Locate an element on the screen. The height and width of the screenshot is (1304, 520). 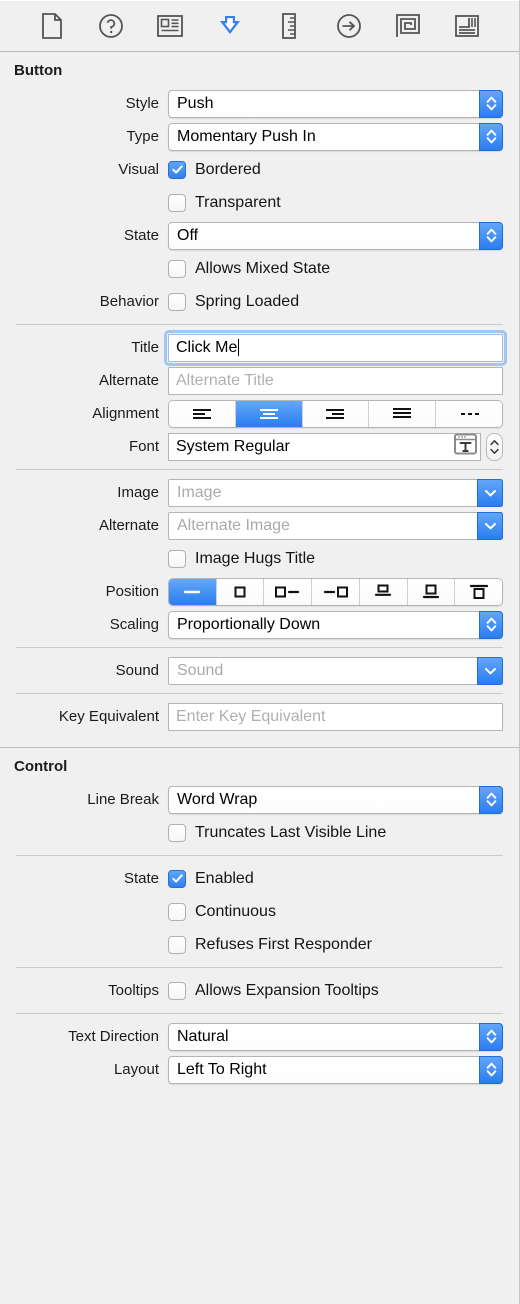
truncates-label: Truncates Last Visible Line is located at coordinates (291, 832).